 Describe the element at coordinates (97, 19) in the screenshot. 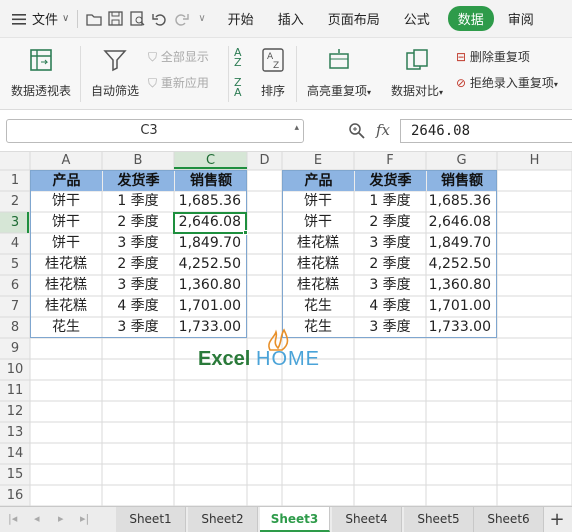

I see `open-folder-icon` at that location.